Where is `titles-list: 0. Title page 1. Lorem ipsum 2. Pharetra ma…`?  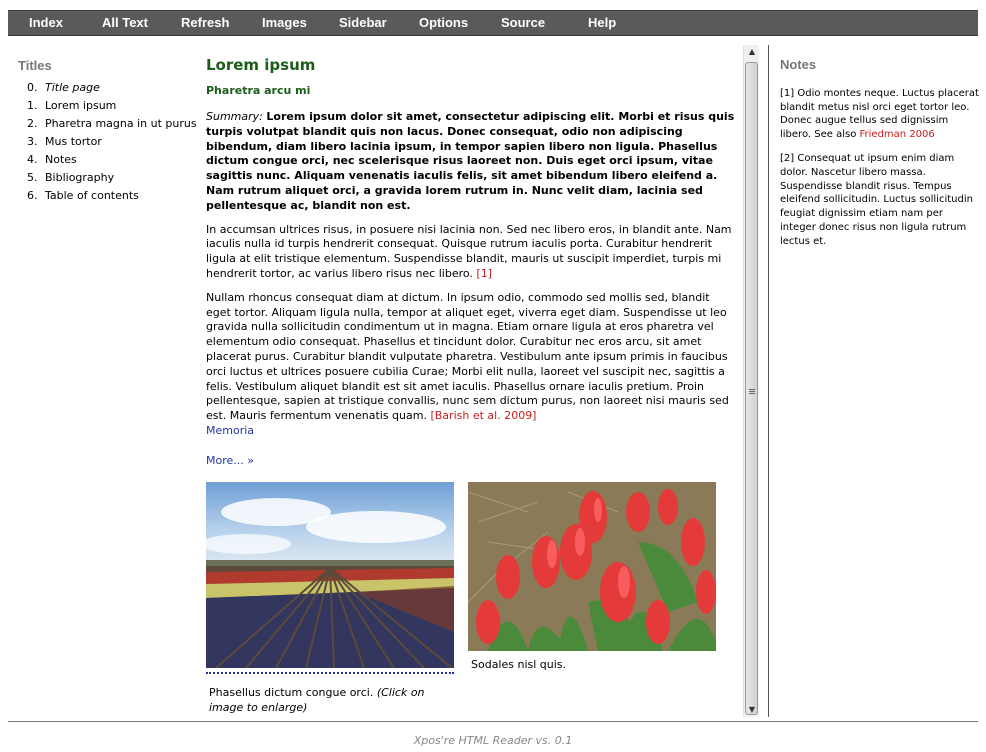
titles-list: 0. Title page 1. Lorem ipsum 2. Pharetra ma… is located at coordinates (108, 142).